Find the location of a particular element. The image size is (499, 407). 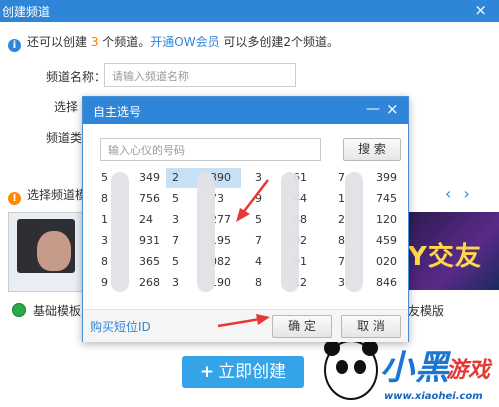

dating-template-label: 友模版 is located at coordinates (426, 311).